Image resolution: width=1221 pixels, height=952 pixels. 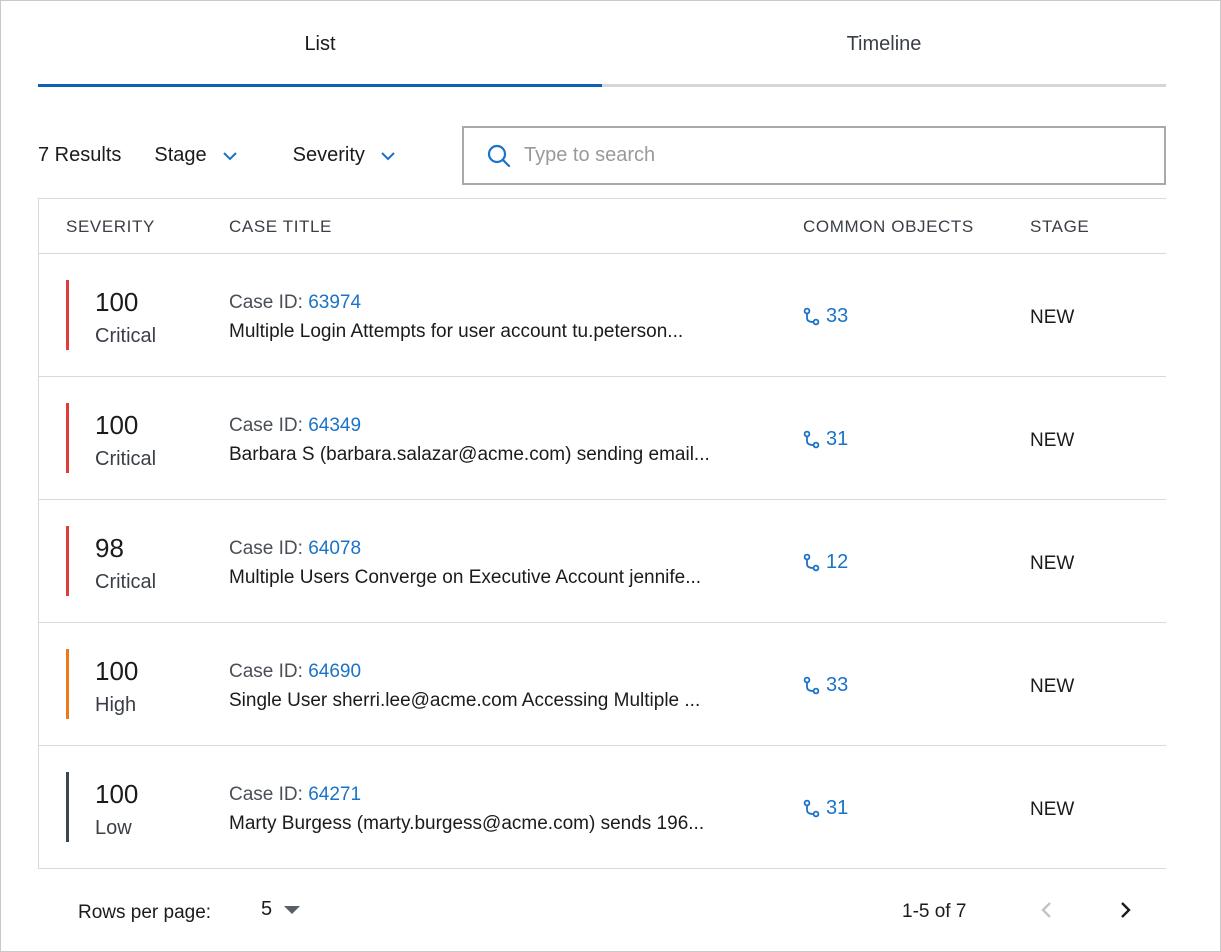 I want to click on common-objects-link: 12, so click(x=825, y=562).